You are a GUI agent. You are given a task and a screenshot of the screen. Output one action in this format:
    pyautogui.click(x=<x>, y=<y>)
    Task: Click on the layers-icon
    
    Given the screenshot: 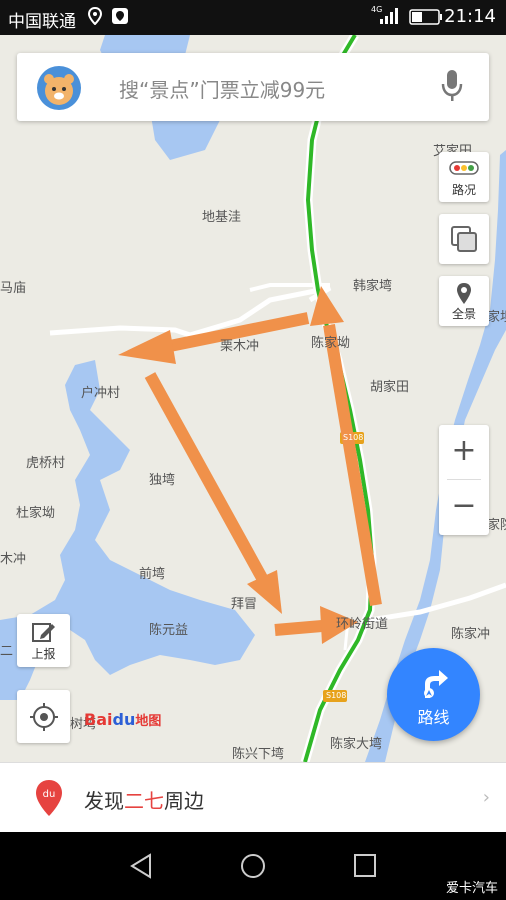 What is the action you would take?
    pyautogui.click(x=464, y=241)
    